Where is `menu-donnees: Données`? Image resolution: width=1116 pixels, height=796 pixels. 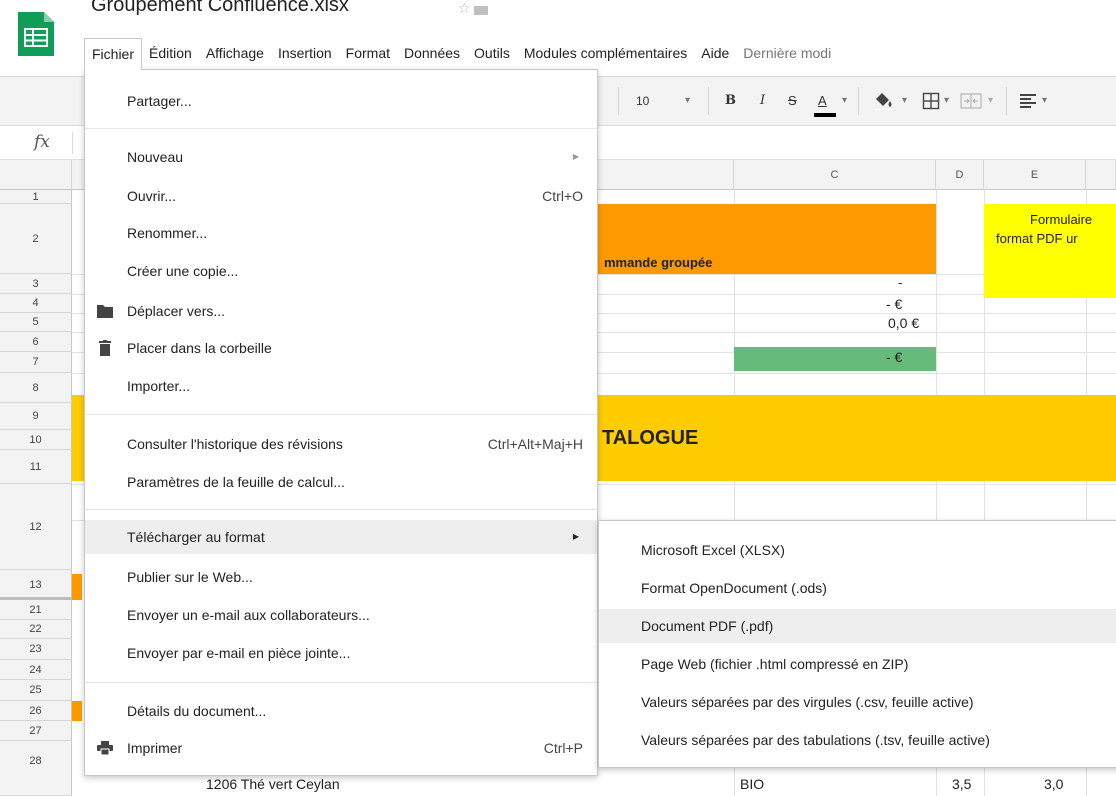 menu-donnees: Données is located at coordinates (432, 54).